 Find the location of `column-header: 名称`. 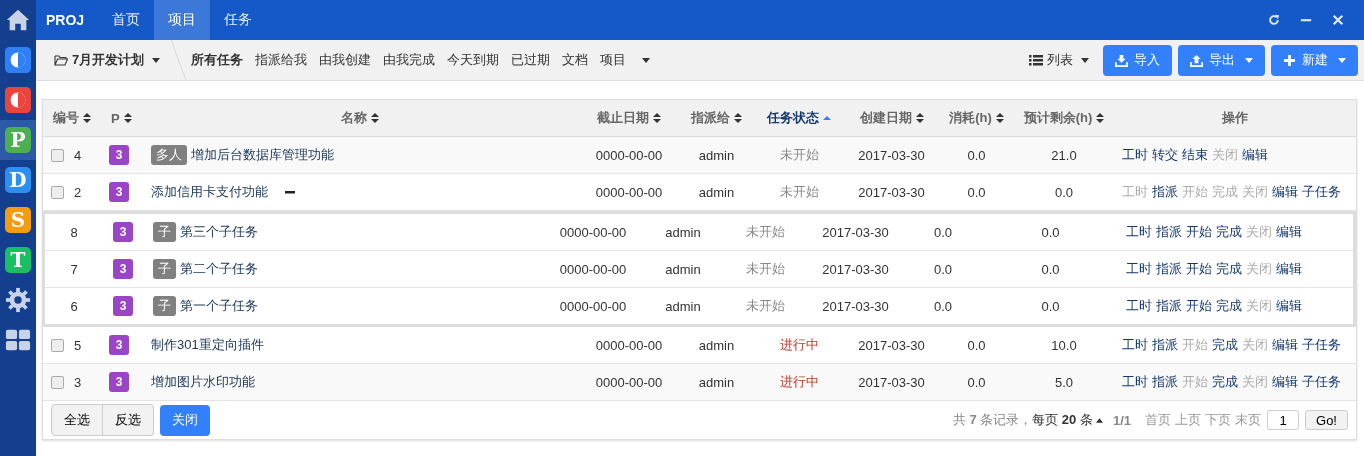

column-header: 名称 is located at coordinates (354, 118).